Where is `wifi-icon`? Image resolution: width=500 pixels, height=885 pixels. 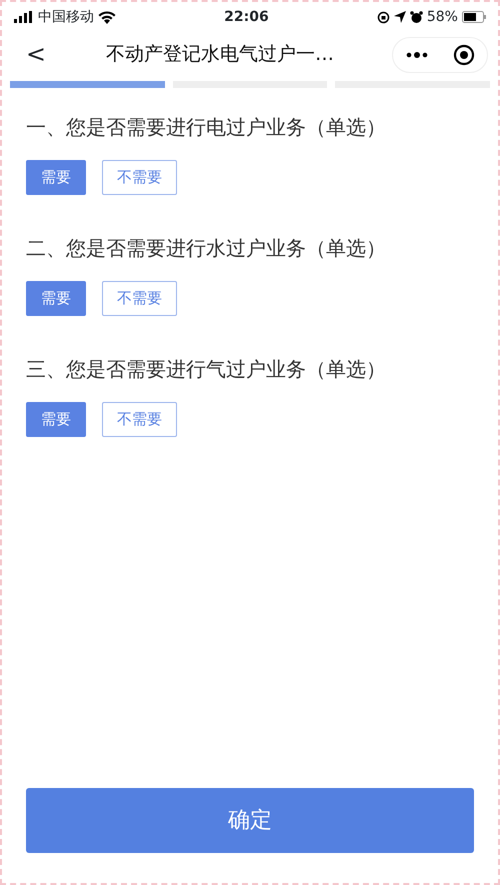
wifi-icon is located at coordinates (107, 17).